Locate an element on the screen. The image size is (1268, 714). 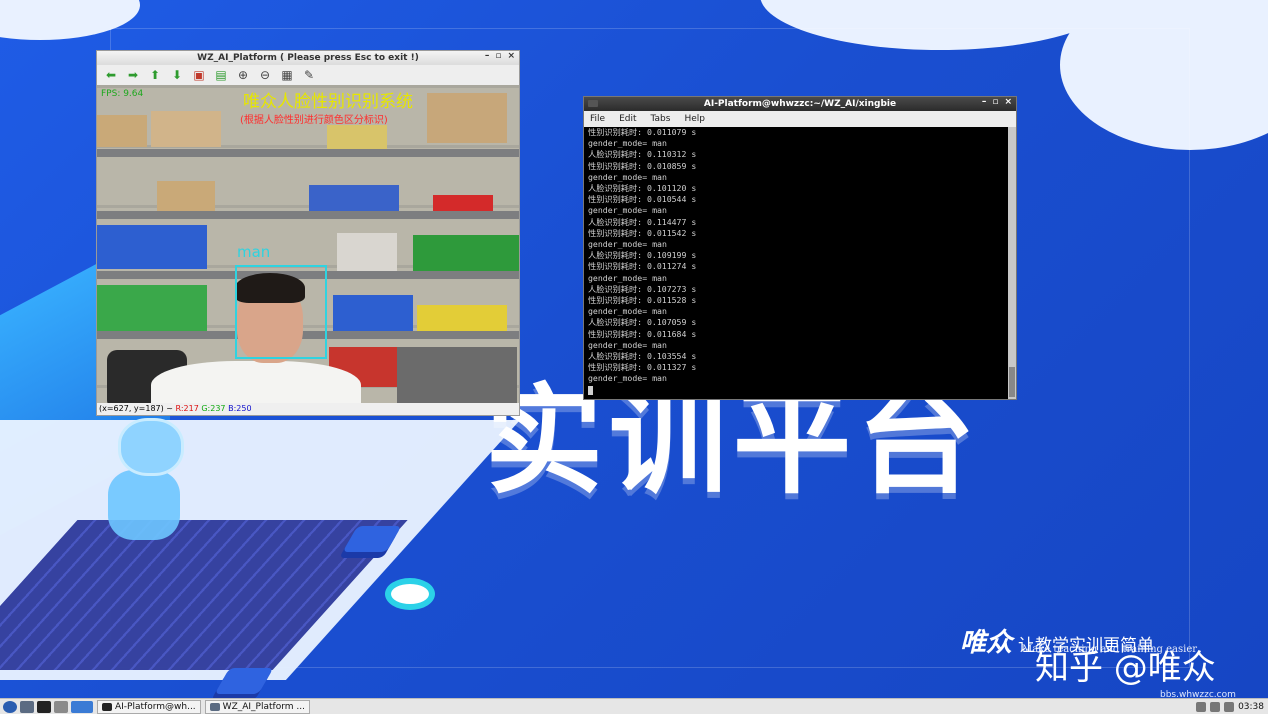
terminal-scrollbar is located at coordinates (1012, 263).